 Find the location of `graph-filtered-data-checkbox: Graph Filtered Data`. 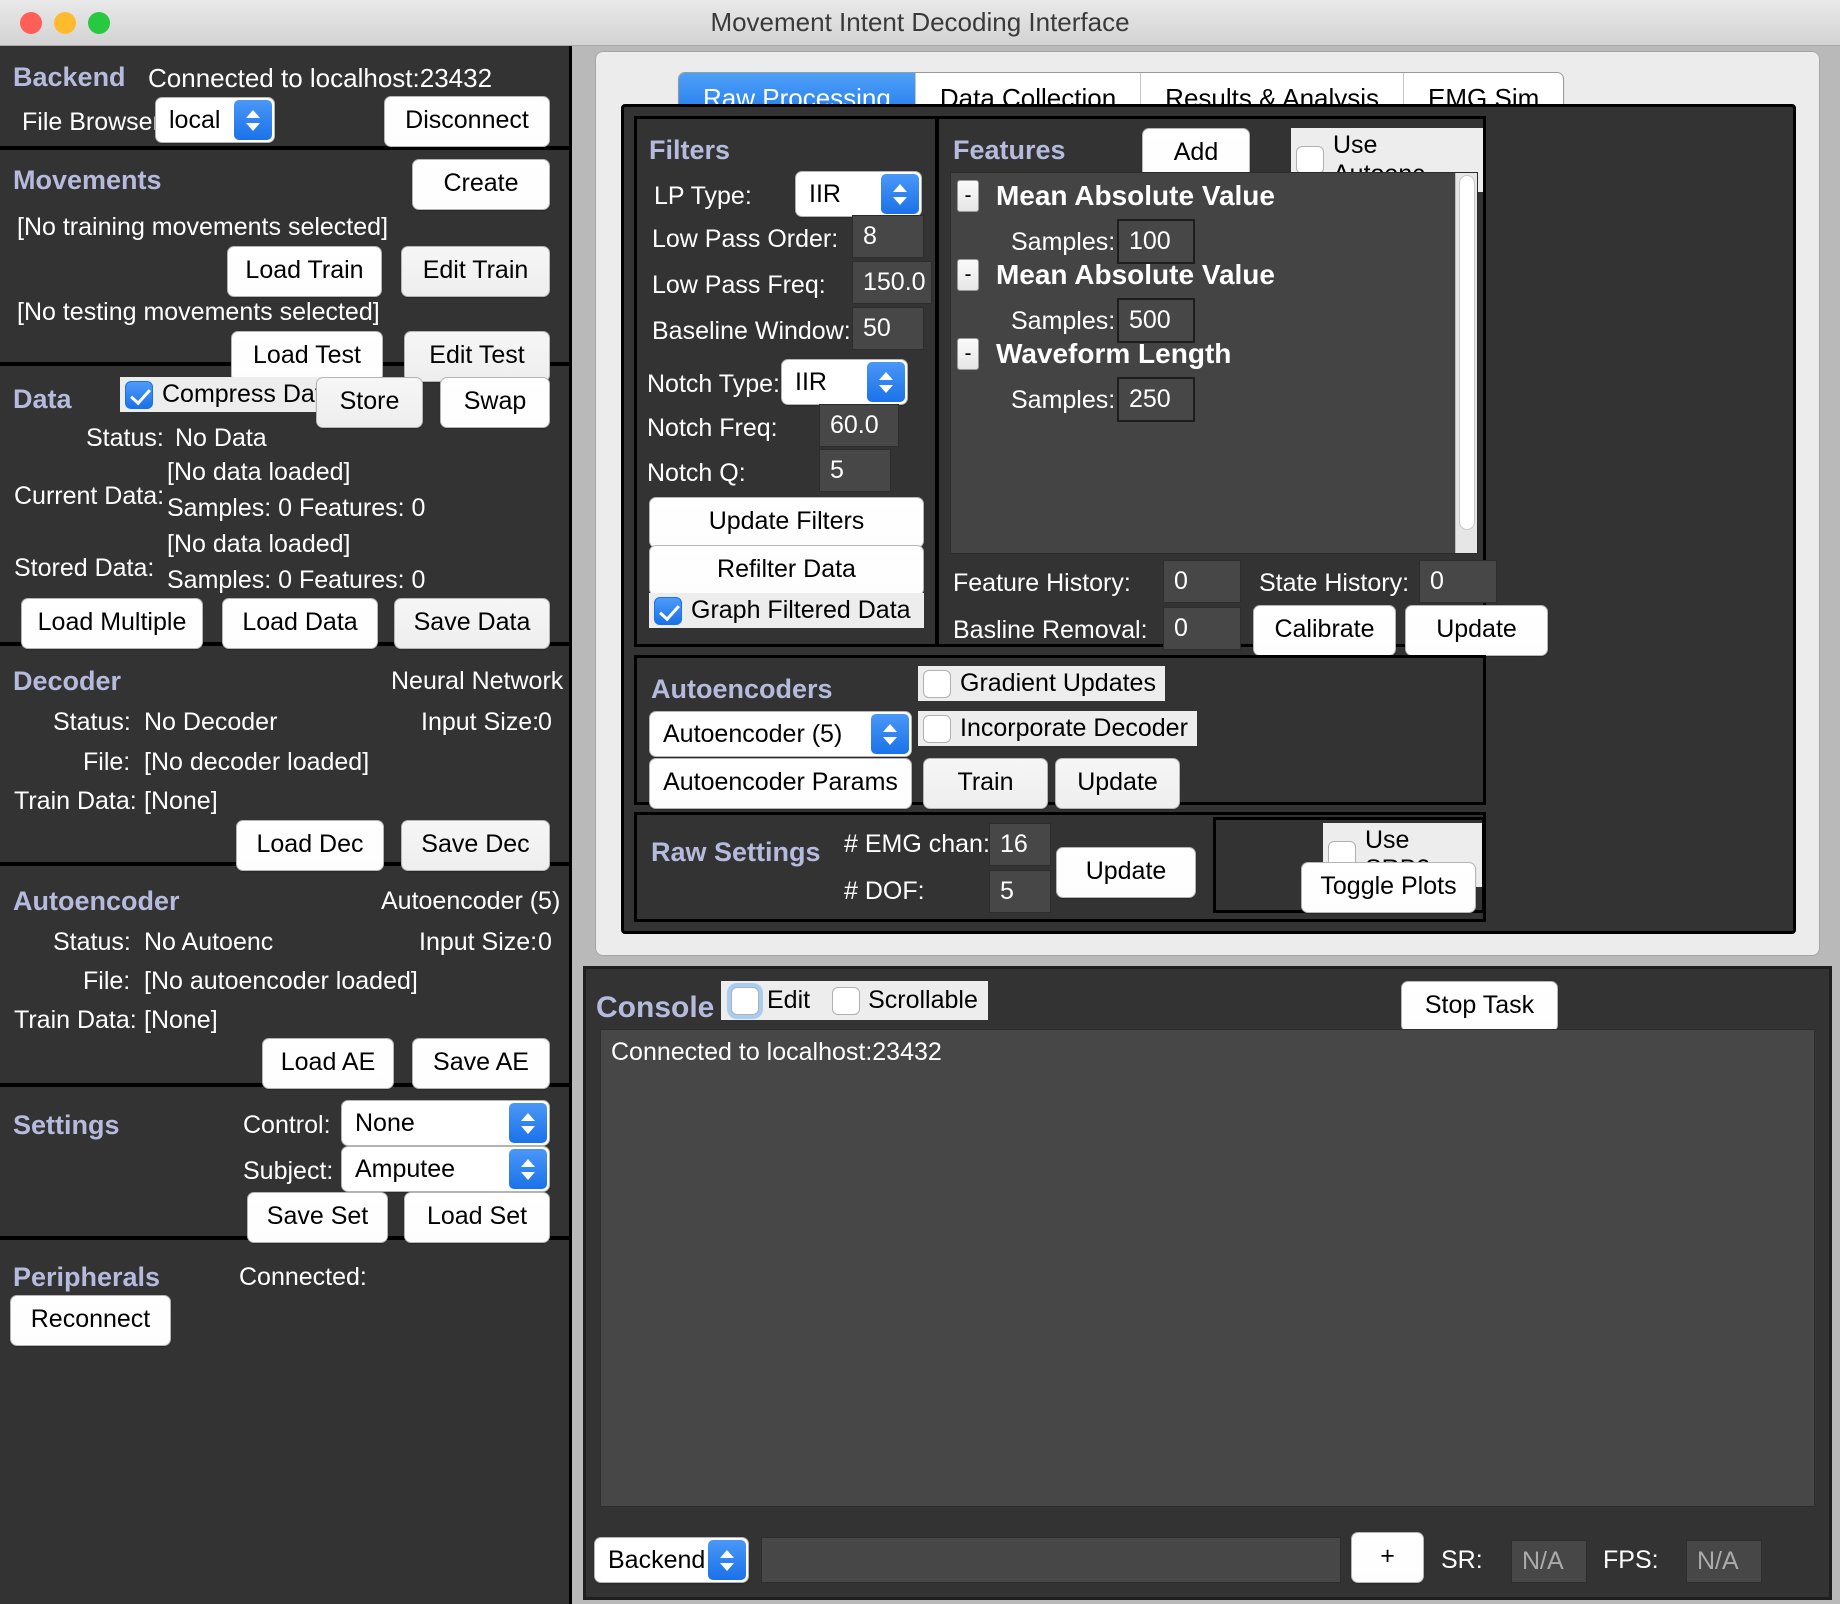

graph-filtered-data-checkbox: Graph Filtered Data is located at coordinates (786, 610).